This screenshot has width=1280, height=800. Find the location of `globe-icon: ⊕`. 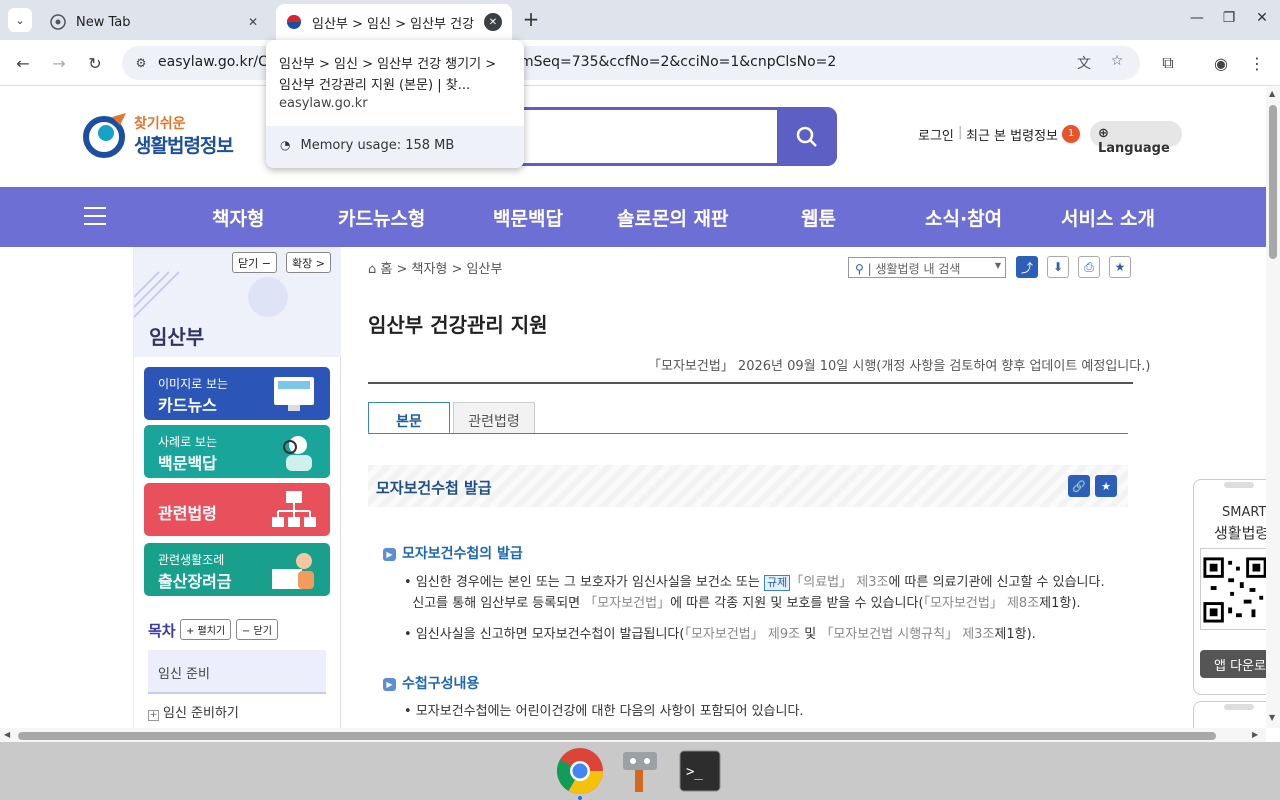

globe-icon: ⊕ is located at coordinates (1103, 133).